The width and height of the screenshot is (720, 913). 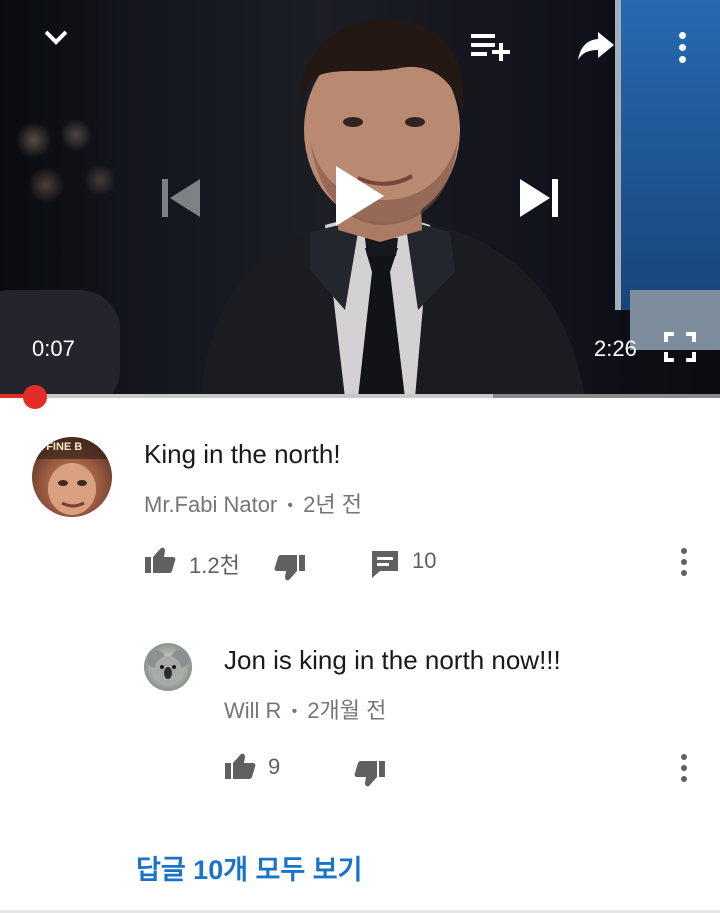 What do you see at coordinates (252, 710) in the screenshot?
I see `reply-author: Will R` at bounding box center [252, 710].